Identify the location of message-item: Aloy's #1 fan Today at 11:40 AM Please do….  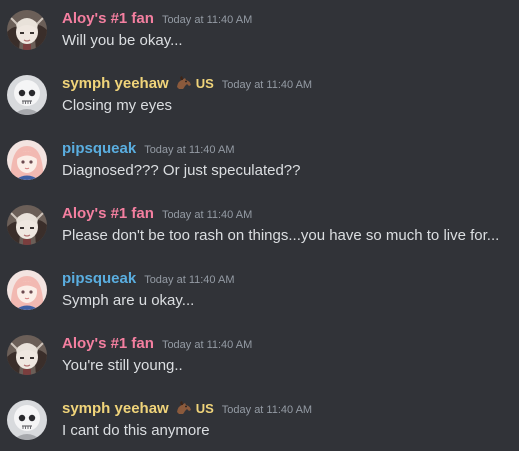
(259, 234).